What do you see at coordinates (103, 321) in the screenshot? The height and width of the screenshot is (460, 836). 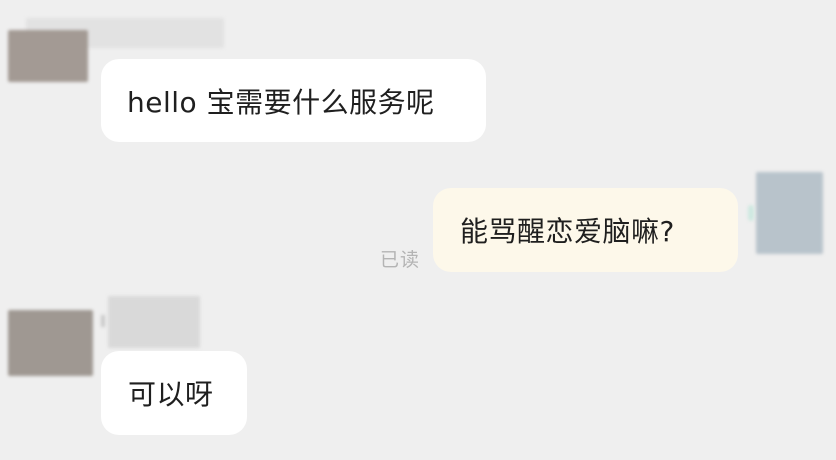 I see `name-dot-mark` at bounding box center [103, 321].